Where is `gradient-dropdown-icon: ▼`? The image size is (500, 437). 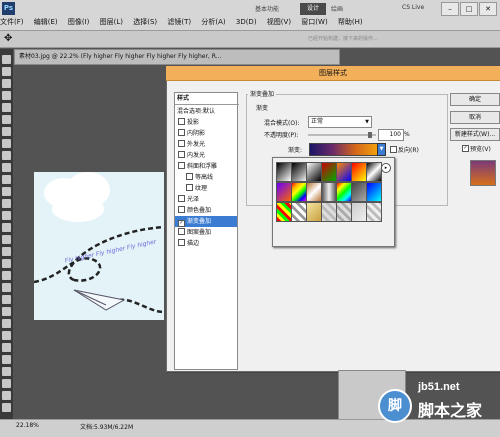 gradient-dropdown-icon: ▼ is located at coordinates (381, 149).